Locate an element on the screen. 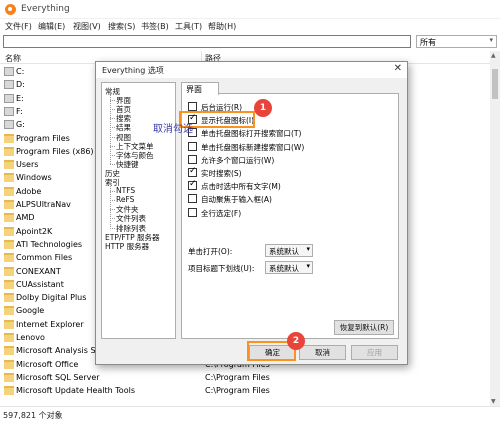  search-row: 所有 ▾ is located at coordinates (250, 41).